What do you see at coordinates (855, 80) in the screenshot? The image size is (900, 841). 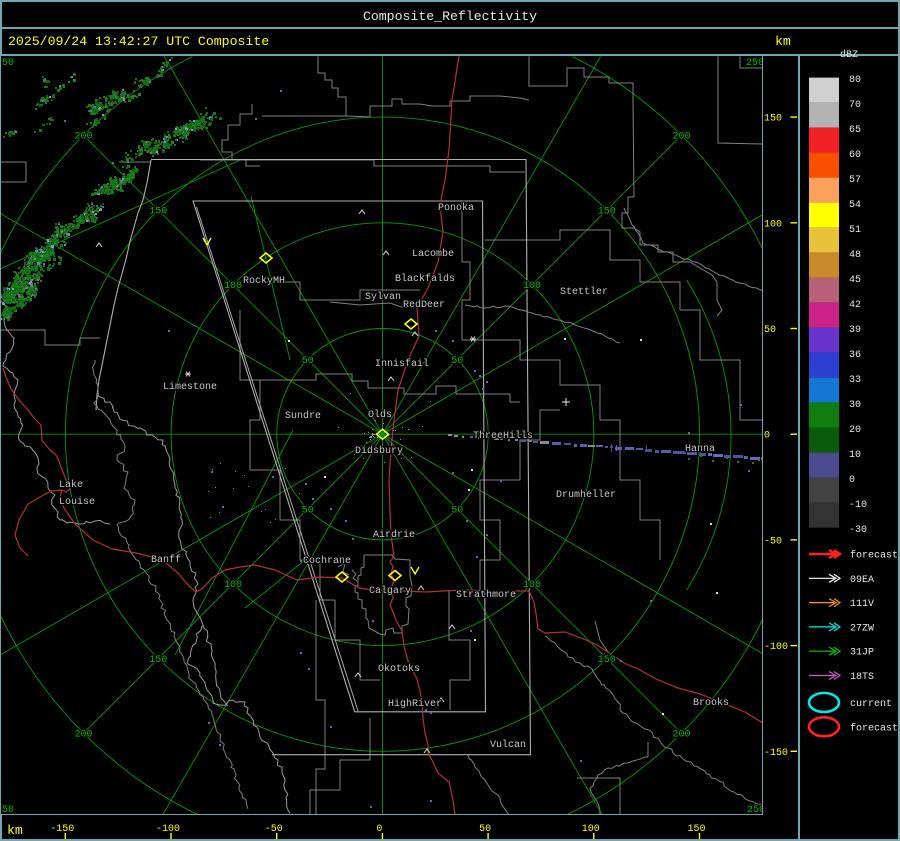 I see `svg-text: 80` at bounding box center [855, 80].